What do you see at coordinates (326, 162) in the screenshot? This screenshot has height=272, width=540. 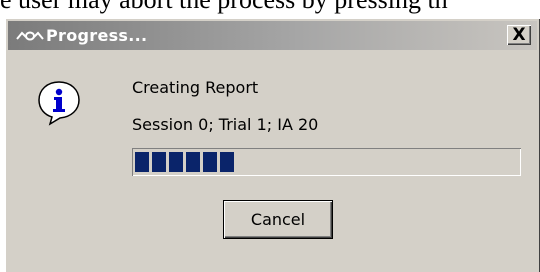 I see `progress-bar` at bounding box center [326, 162].